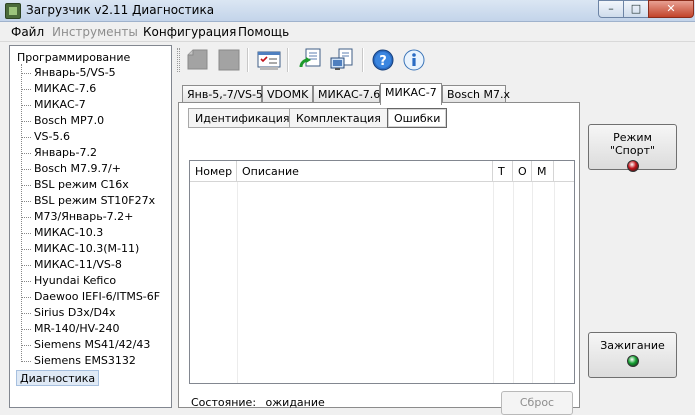 The height and width of the screenshot is (415, 695). I want to click on minimize-button: –, so click(611, 9).